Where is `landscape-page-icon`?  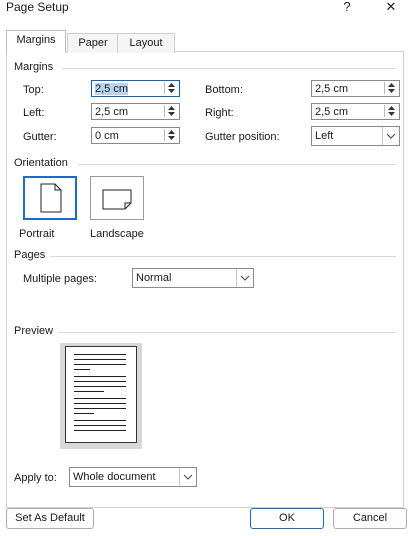
landscape-page-icon is located at coordinates (117, 199).